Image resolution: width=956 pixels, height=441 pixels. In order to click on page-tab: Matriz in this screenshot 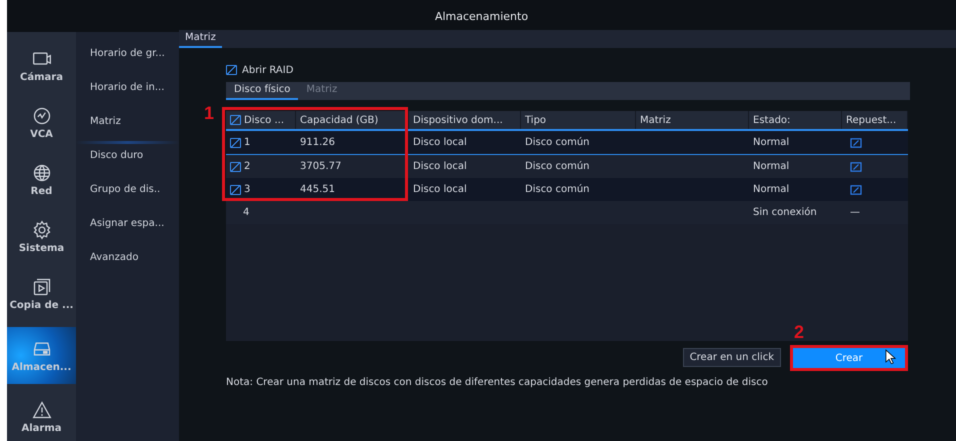, I will do `click(200, 39)`.